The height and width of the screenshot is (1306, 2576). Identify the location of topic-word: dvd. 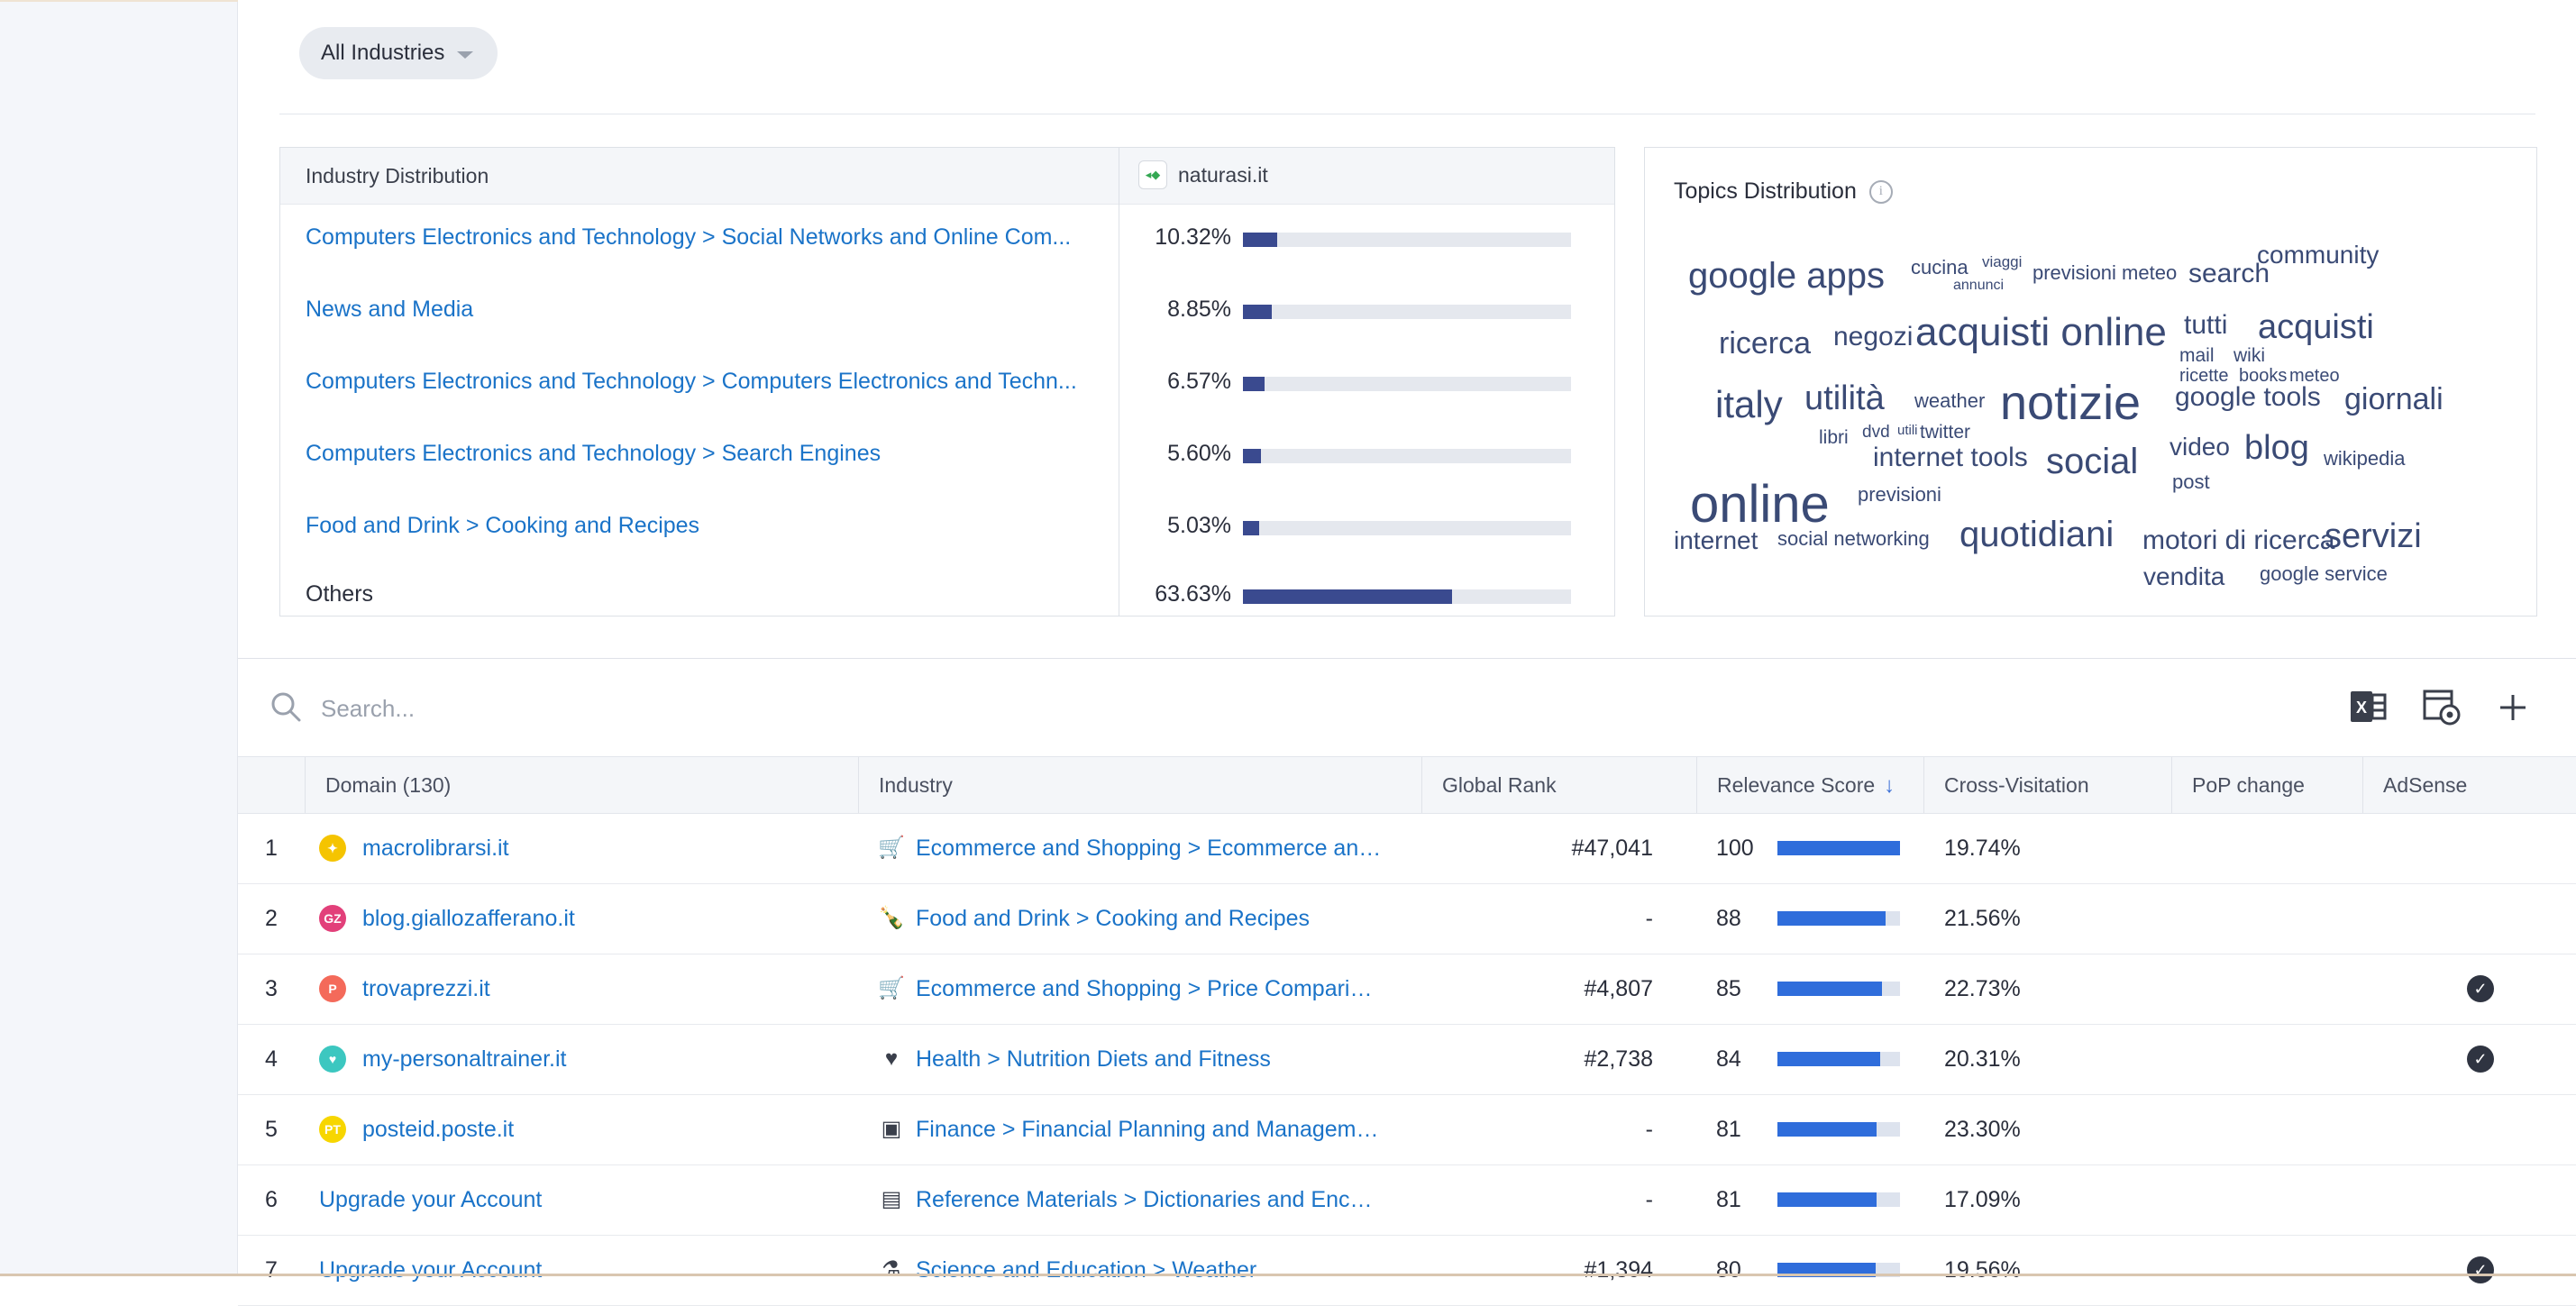
(1876, 432).